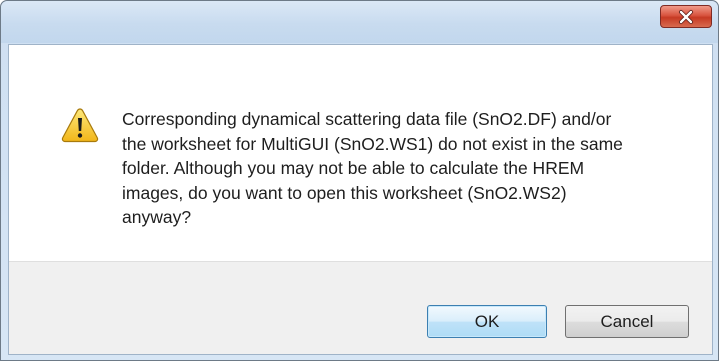 This screenshot has height=363, width=721. What do you see at coordinates (359, 22) in the screenshot?
I see `title-bar` at bounding box center [359, 22].